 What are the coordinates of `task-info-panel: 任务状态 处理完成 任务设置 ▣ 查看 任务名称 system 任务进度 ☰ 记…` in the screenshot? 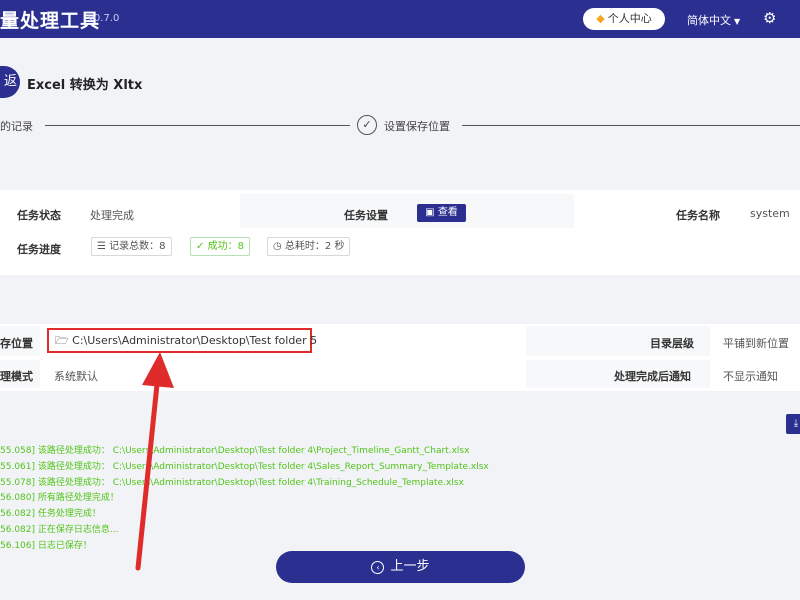 It's located at (400, 232).